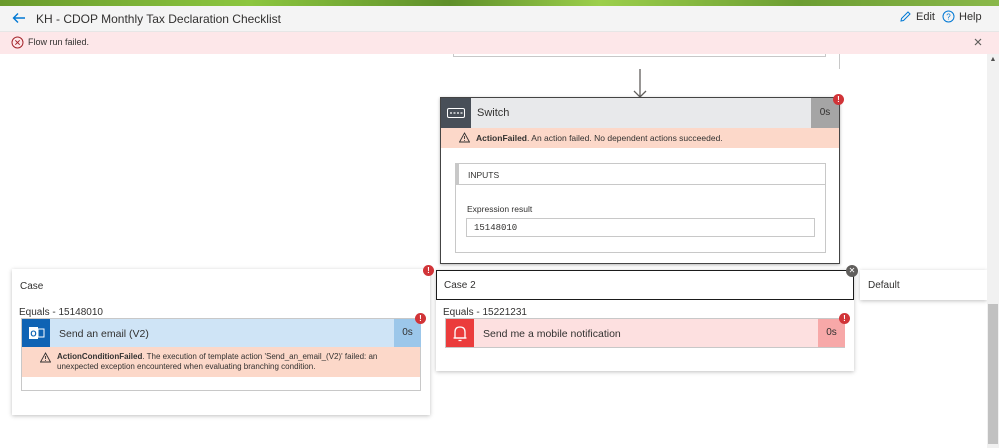 The image size is (999, 448). I want to click on close-icon, so click(978, 42).